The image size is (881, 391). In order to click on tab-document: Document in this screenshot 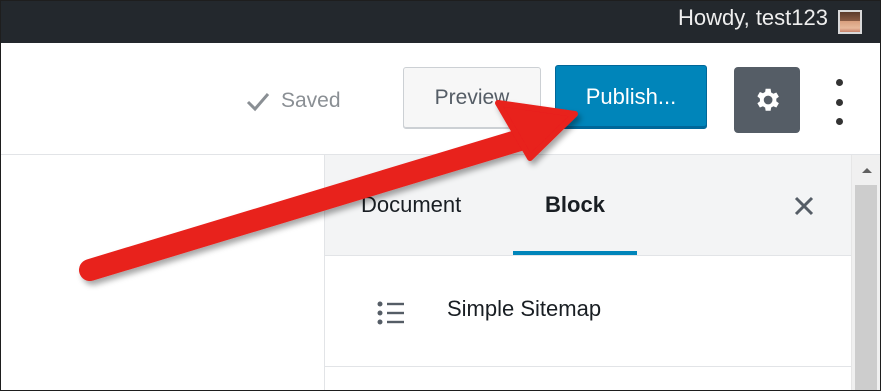, I will do `click(411, 205)`.